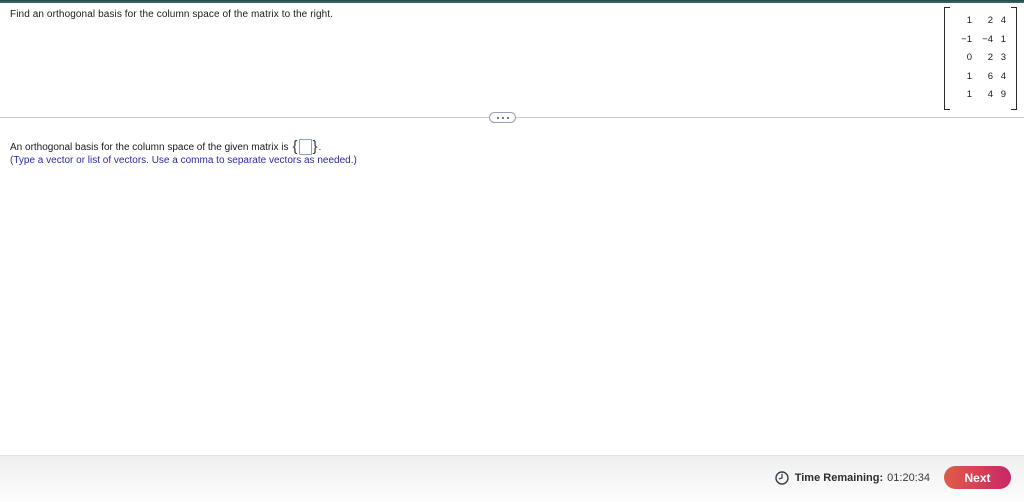 This screenshot has width=1024, height=502. What do you see at coordinates (305, 147) in the screenshot?
I see `answer-input` at bounding box center [305, 147].